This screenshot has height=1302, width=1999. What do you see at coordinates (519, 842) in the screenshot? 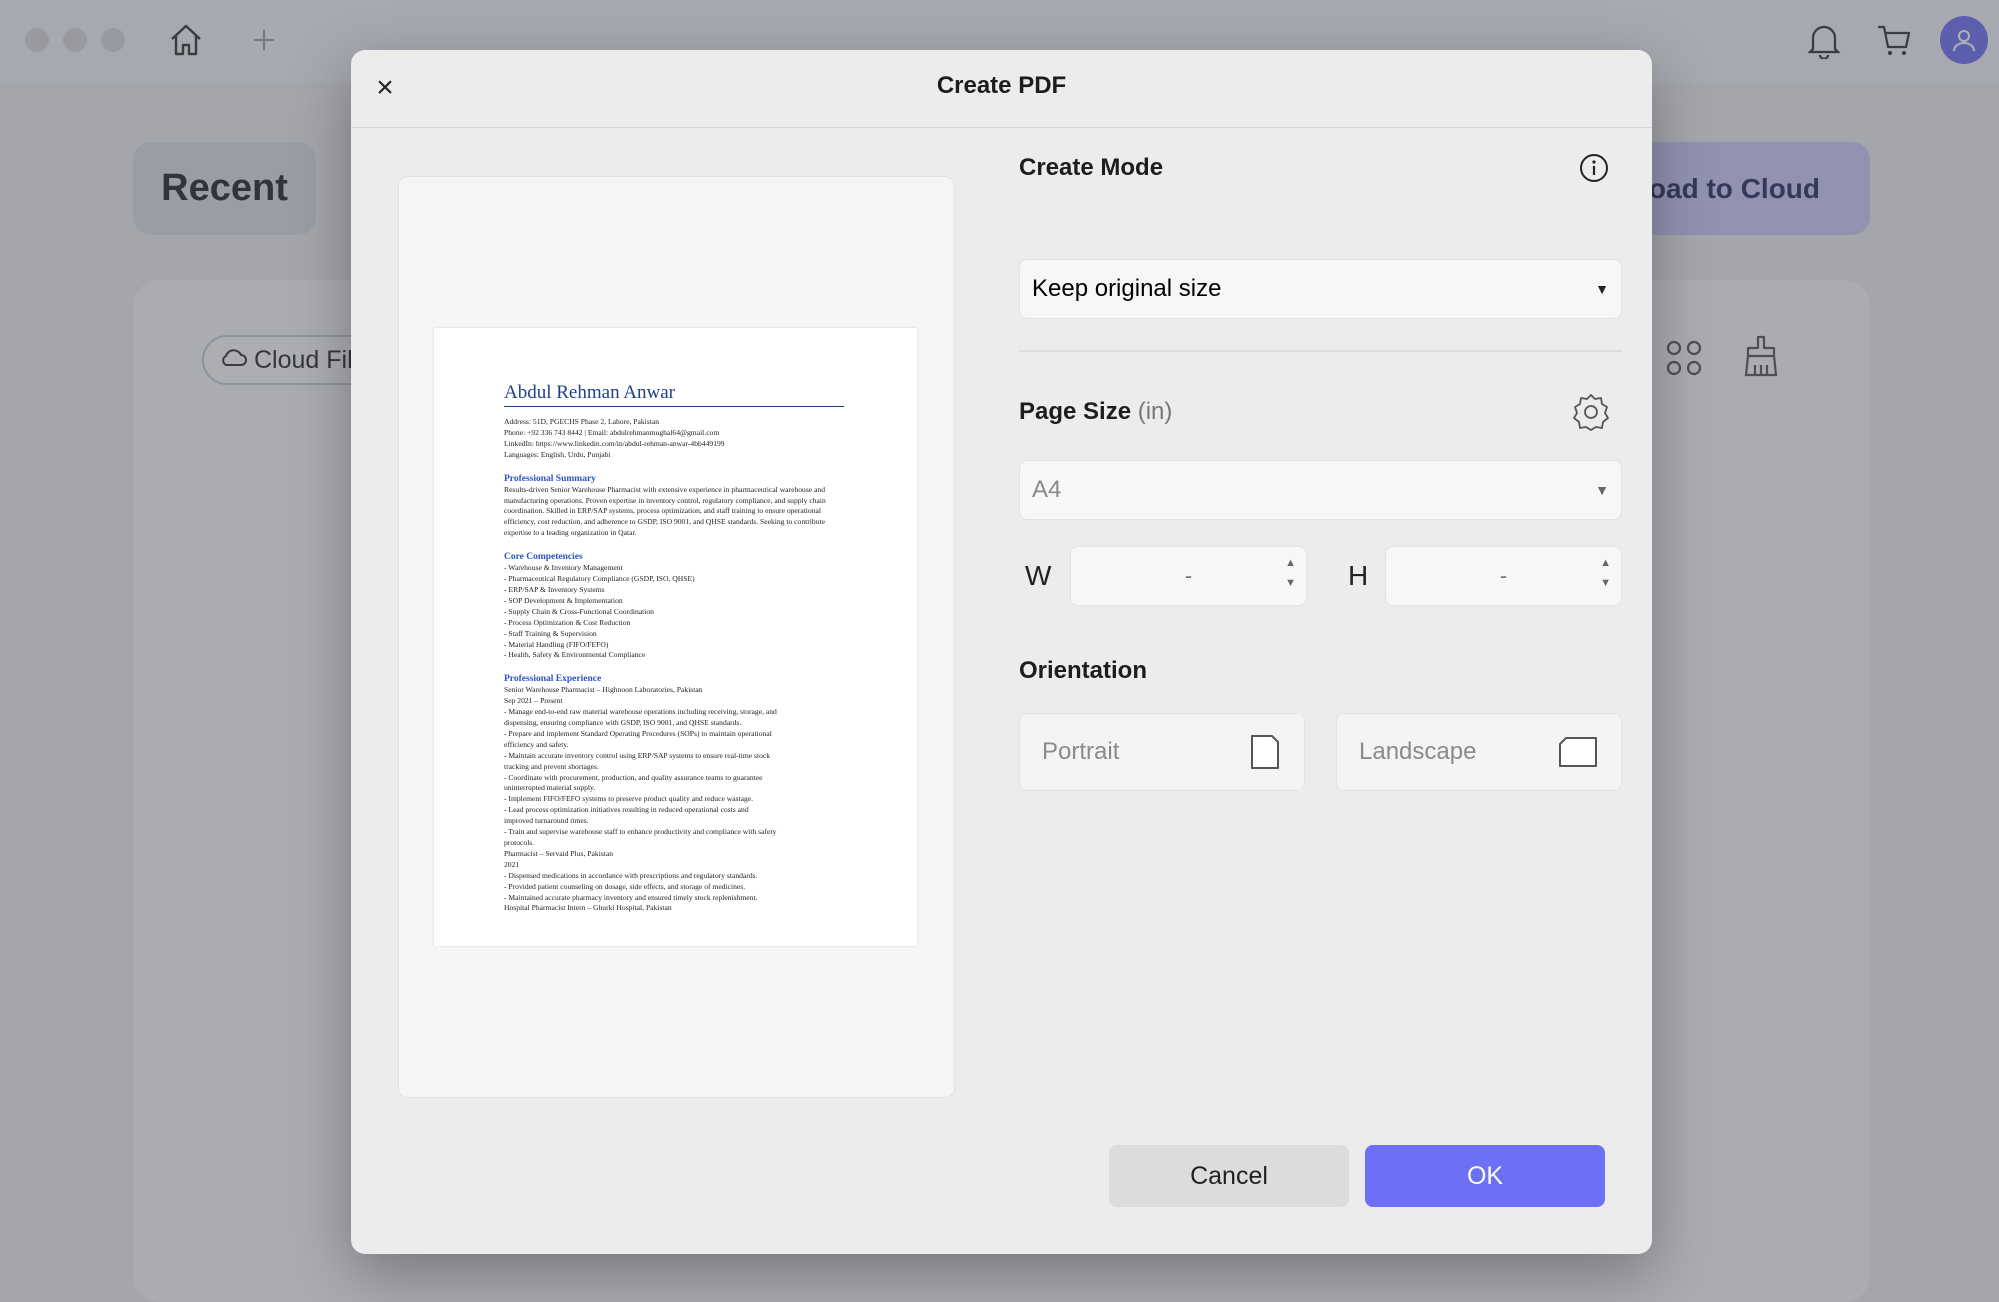
I see `cv-line: protocols.` at bounding box center [519, 842].